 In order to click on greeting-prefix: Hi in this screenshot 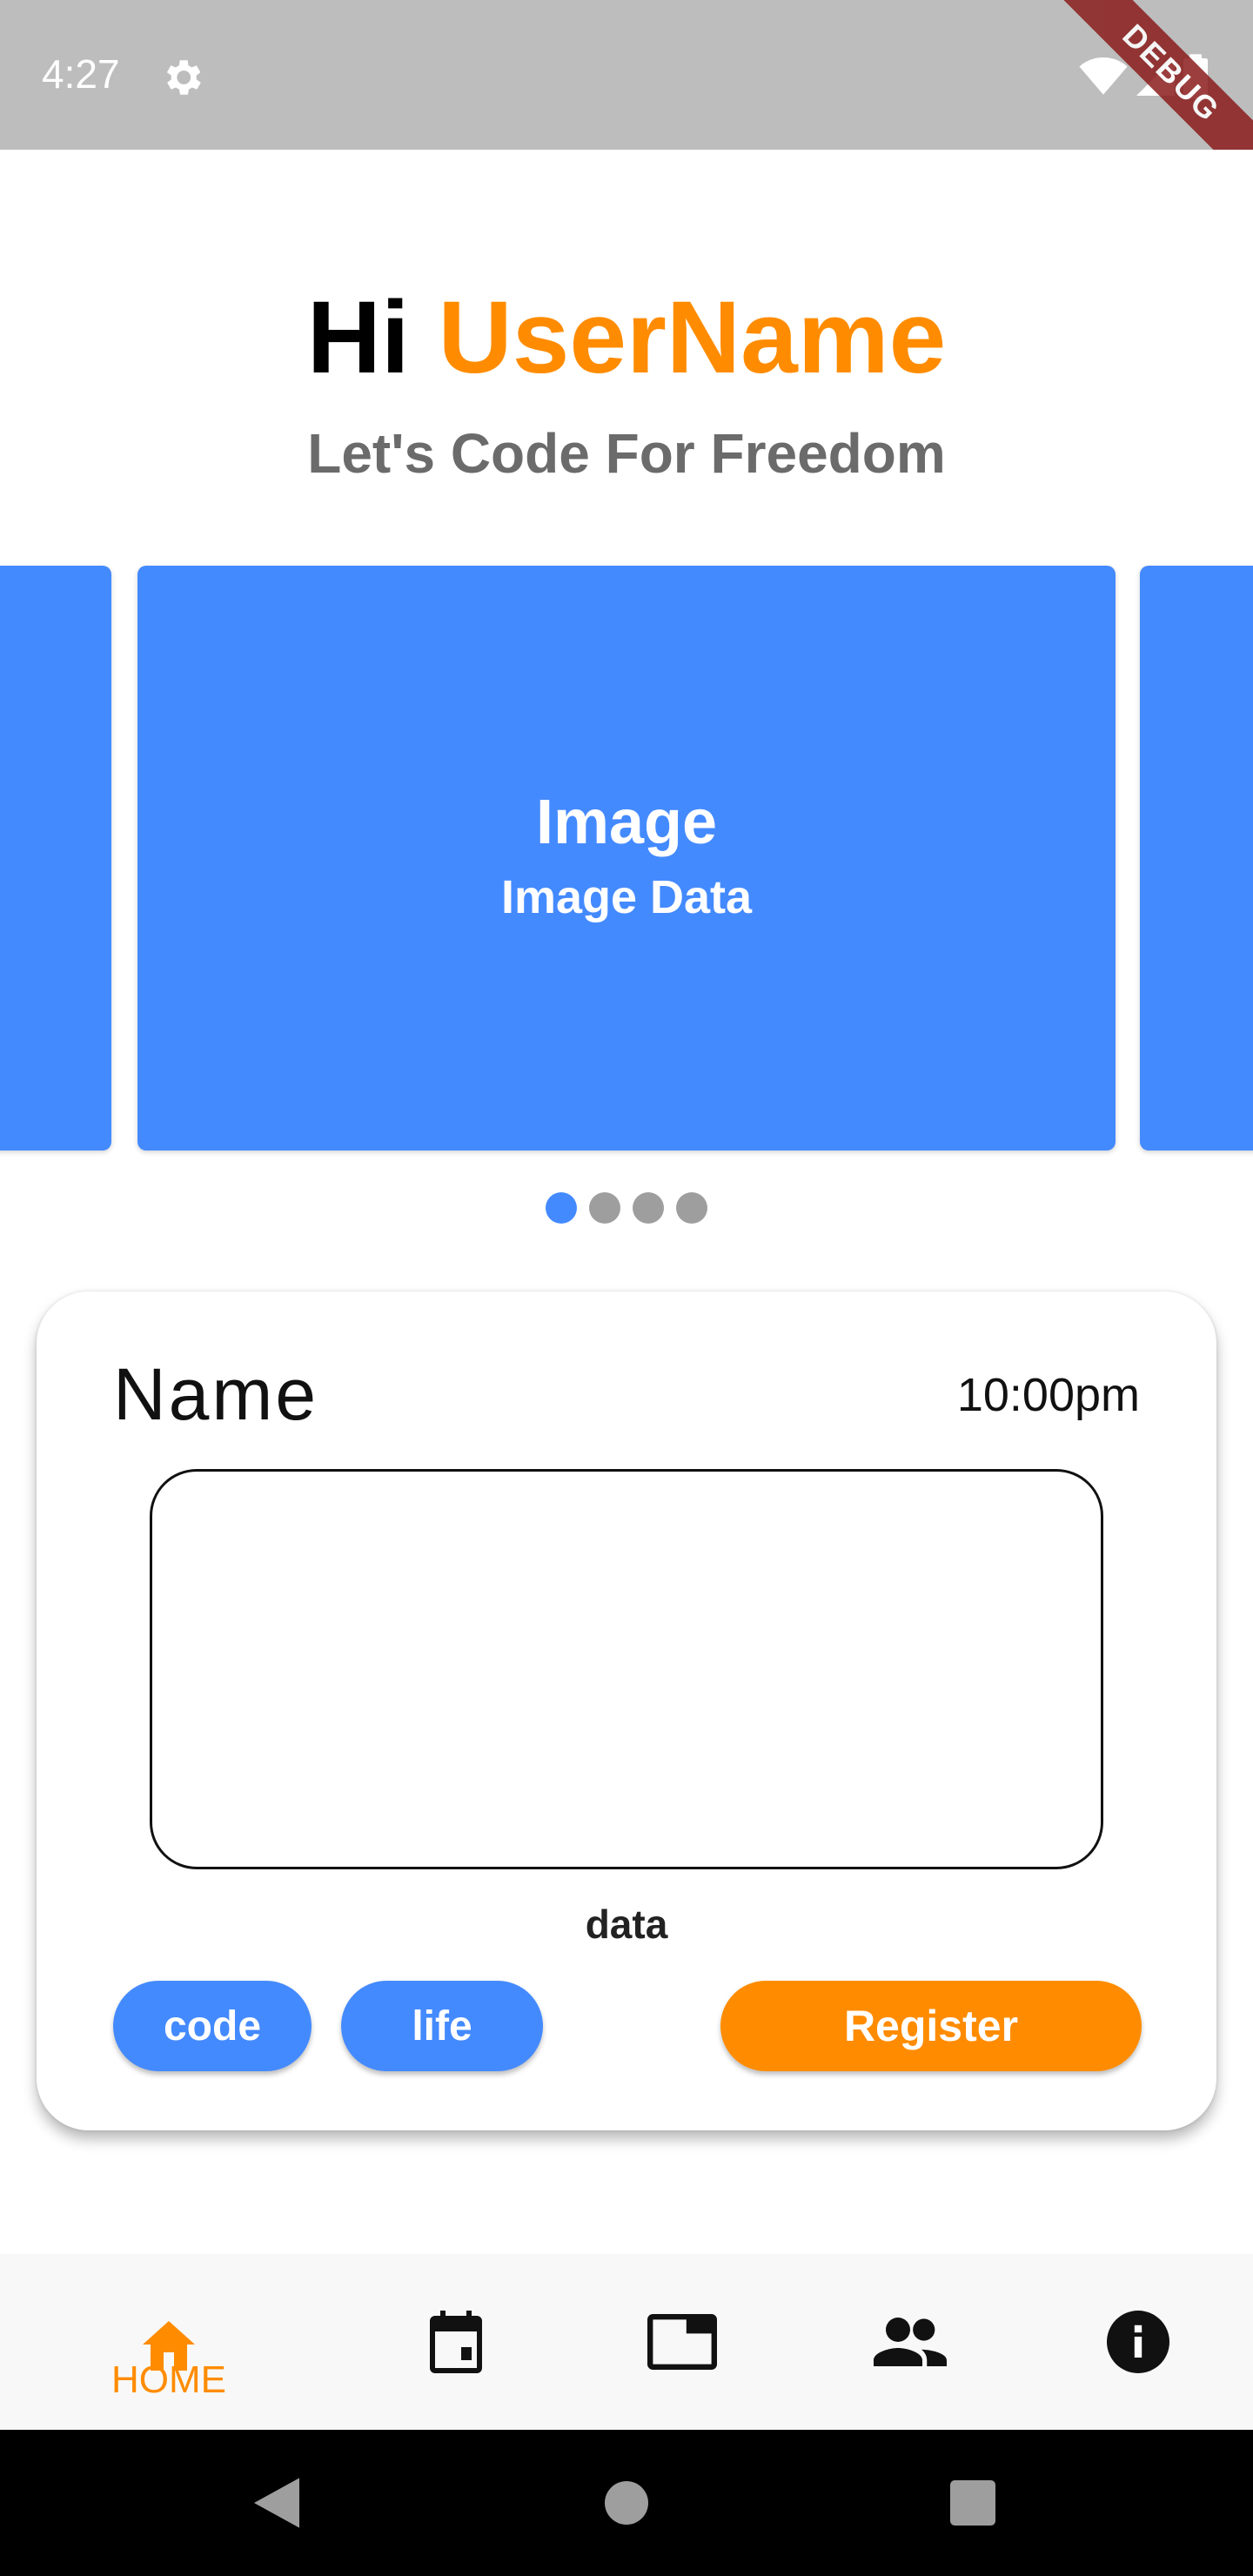, I will do `click(372, 337)`.